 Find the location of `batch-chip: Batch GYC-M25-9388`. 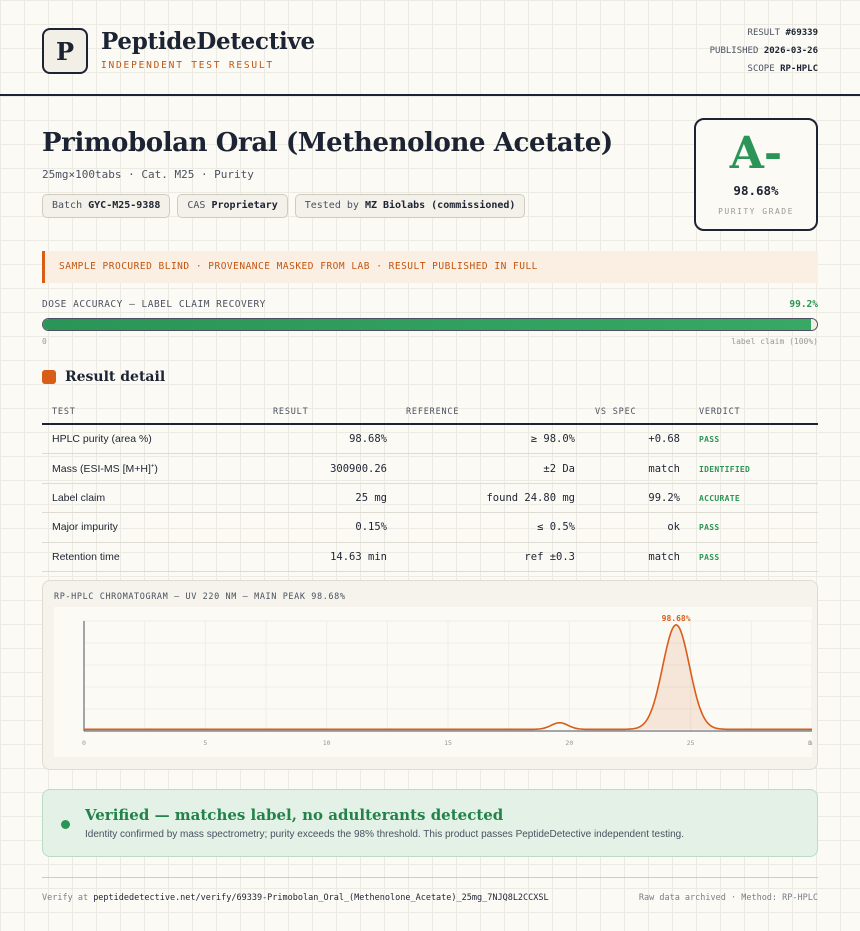

batch-chip: Batch GYC-M25-9388 is located at coordinates (106, 206).